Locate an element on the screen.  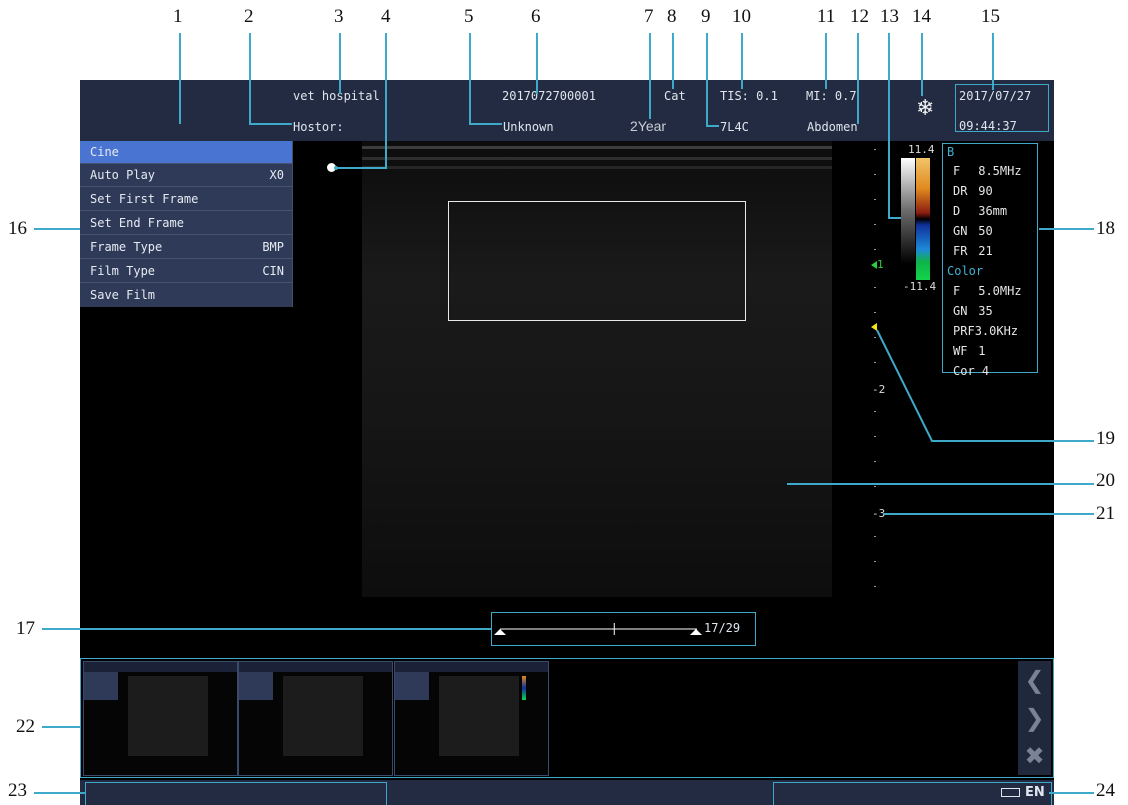
leader-dot is located at coordinates (336, 168).